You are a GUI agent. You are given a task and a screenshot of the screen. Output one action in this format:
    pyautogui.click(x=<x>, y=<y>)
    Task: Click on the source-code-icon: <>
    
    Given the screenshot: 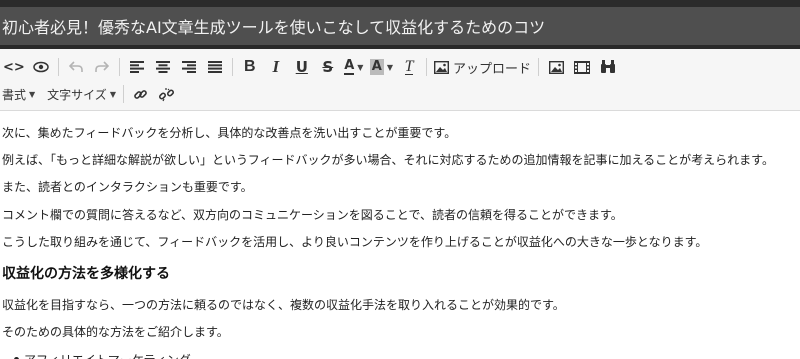 What is the action you would take?
    pyautogui.click(x=14, y=67)
    